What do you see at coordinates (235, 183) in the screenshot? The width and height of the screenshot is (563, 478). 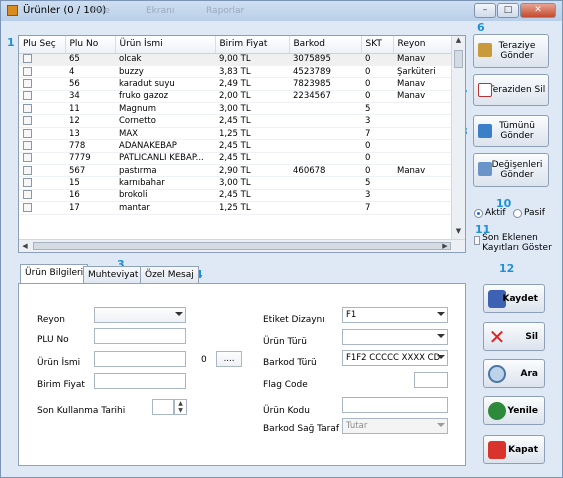 I see `table-row: 15 karnıbahar 3,00 TL 5` at bounding box center [235, 183].